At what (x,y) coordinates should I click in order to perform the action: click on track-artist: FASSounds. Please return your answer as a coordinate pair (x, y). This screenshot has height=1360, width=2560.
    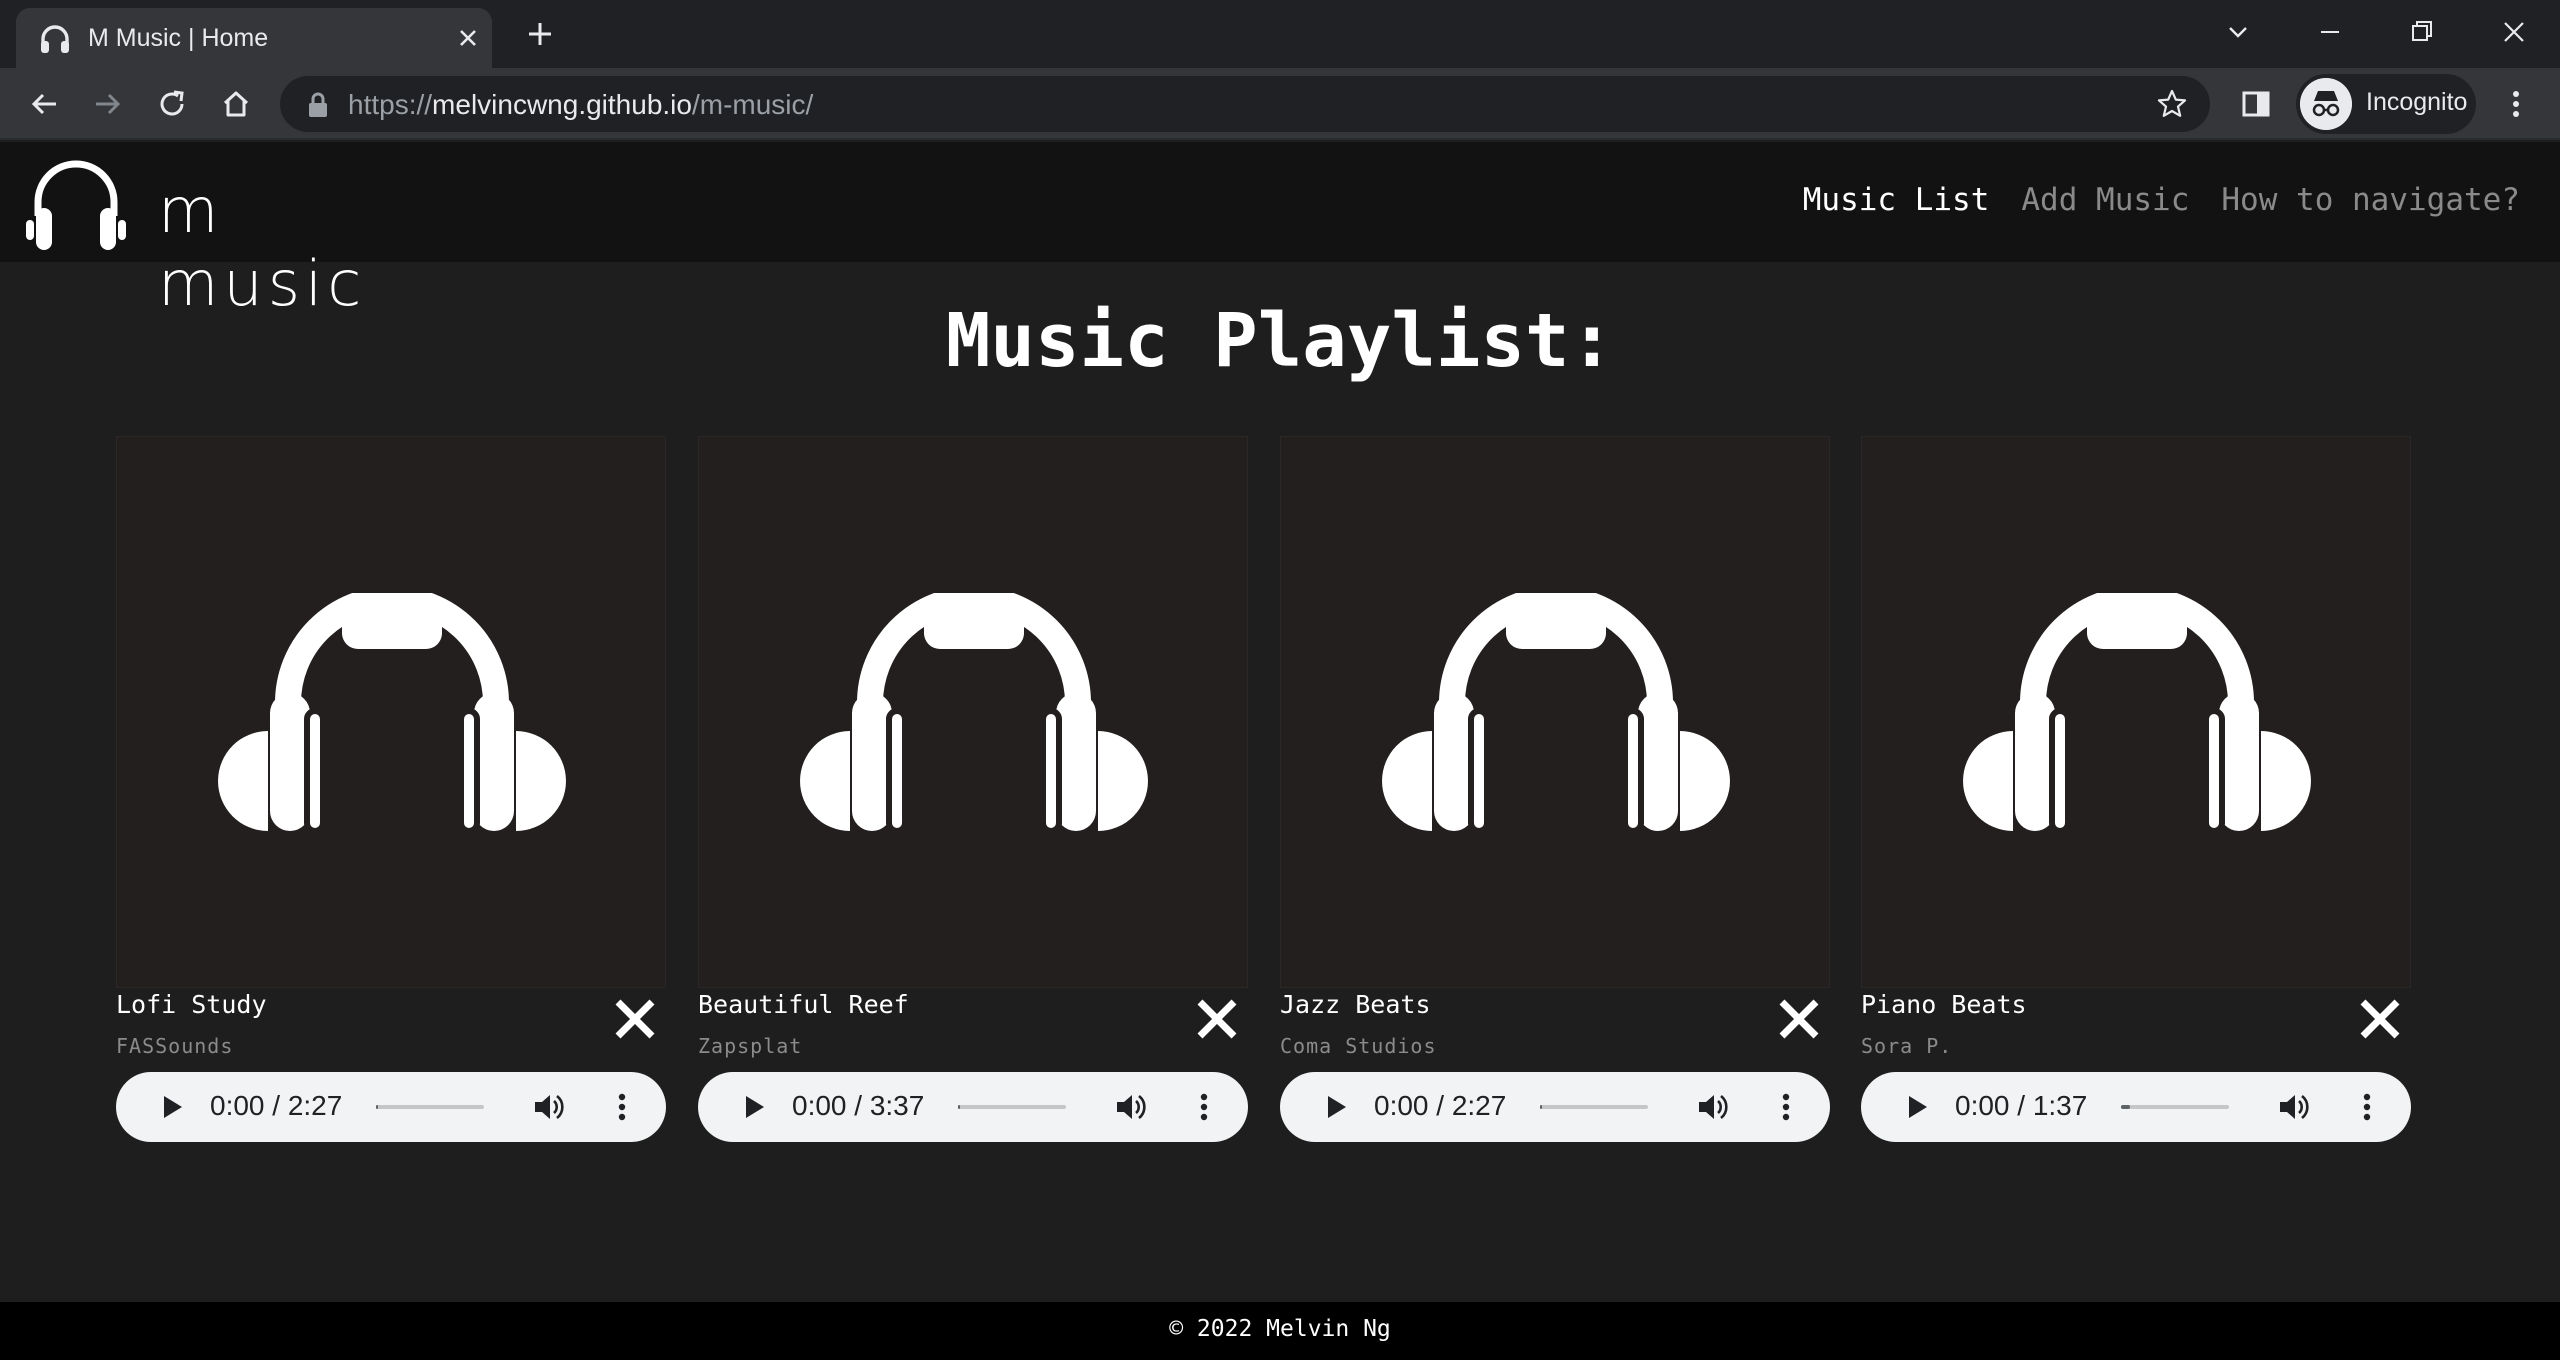
    Looking at the image, I should click on (175, 1046).